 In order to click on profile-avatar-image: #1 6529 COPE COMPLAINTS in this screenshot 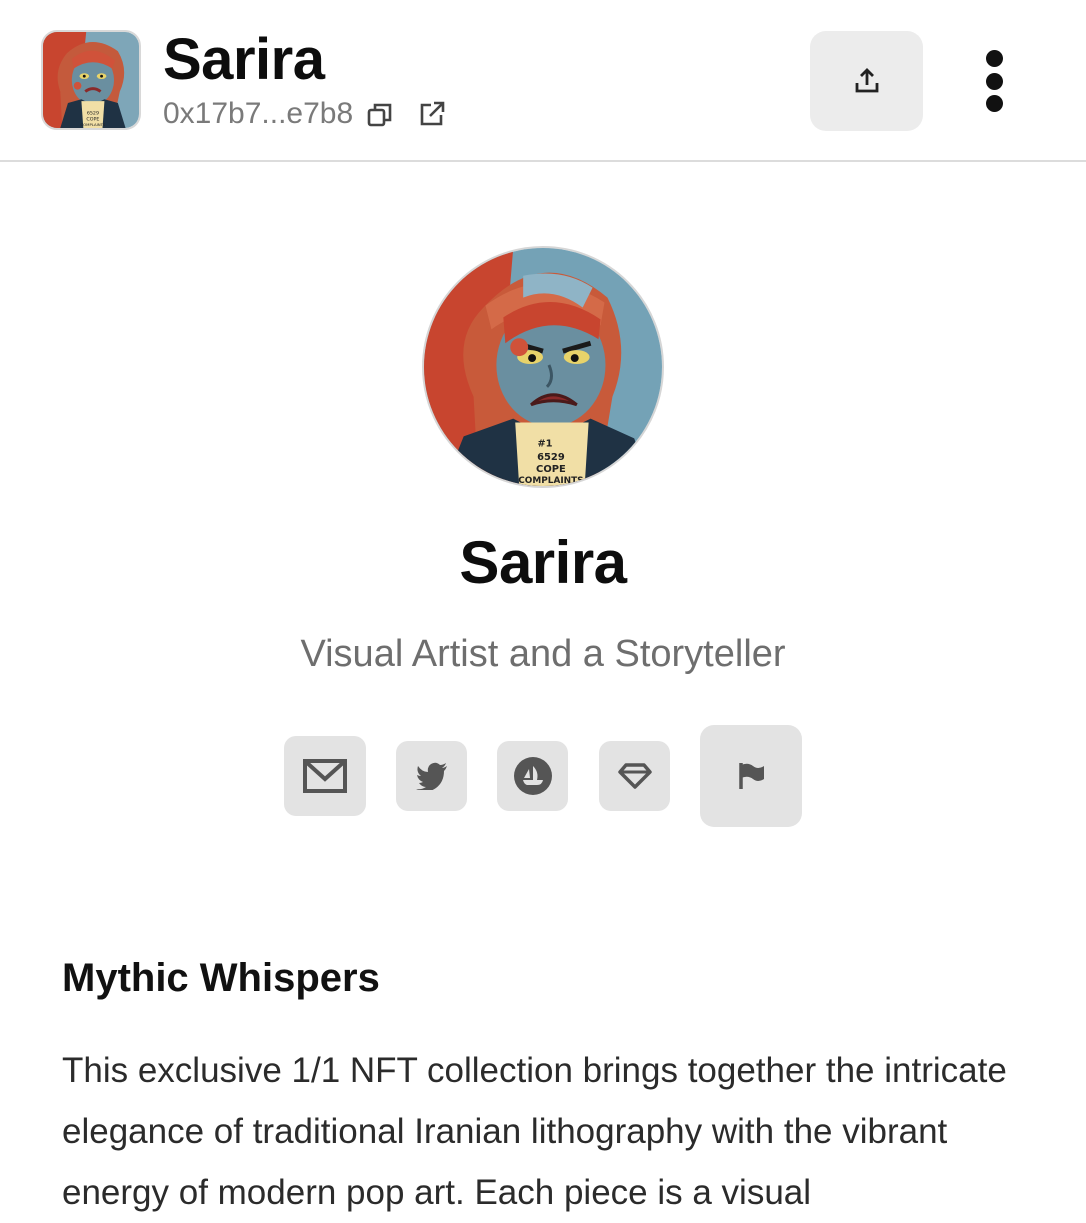, I will do `click(543, 367)`.